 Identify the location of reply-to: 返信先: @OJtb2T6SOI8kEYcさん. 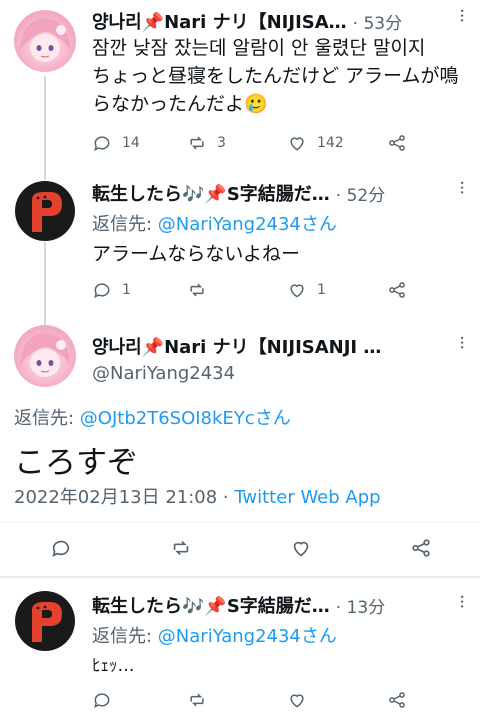
(152, 417).